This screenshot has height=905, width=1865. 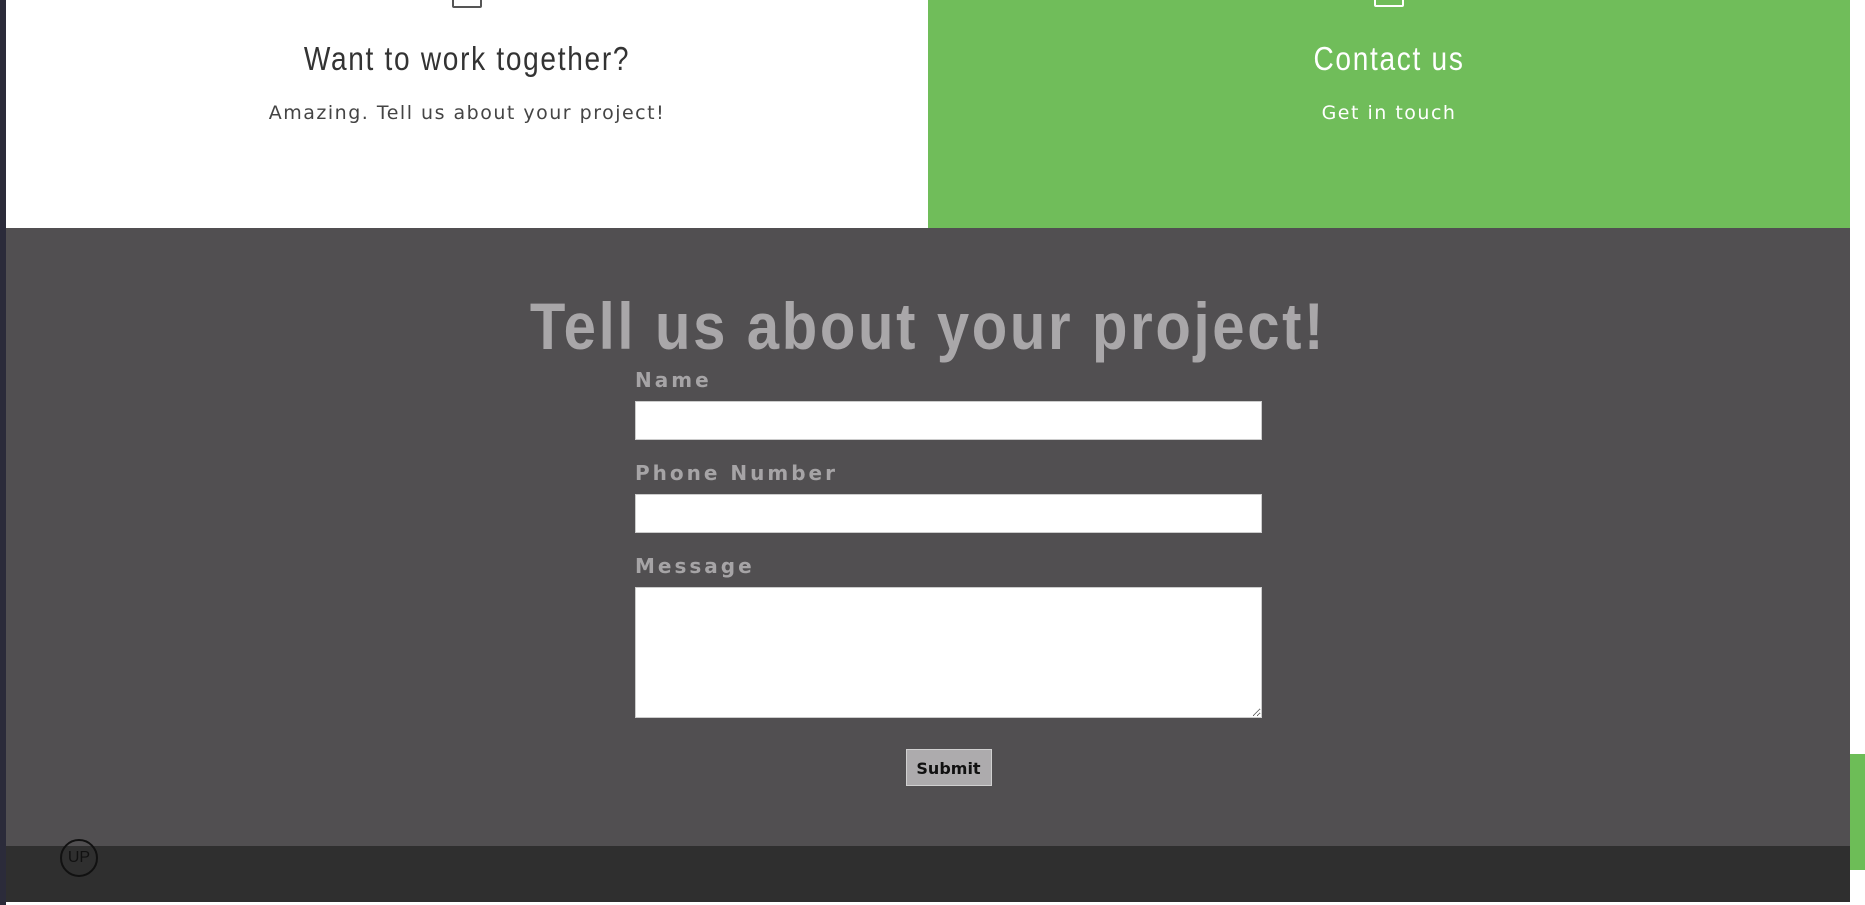 What do you see at coordinates (928, 875) in the screenshot?
I see `footer-bar` at bounding box center [928, 875].